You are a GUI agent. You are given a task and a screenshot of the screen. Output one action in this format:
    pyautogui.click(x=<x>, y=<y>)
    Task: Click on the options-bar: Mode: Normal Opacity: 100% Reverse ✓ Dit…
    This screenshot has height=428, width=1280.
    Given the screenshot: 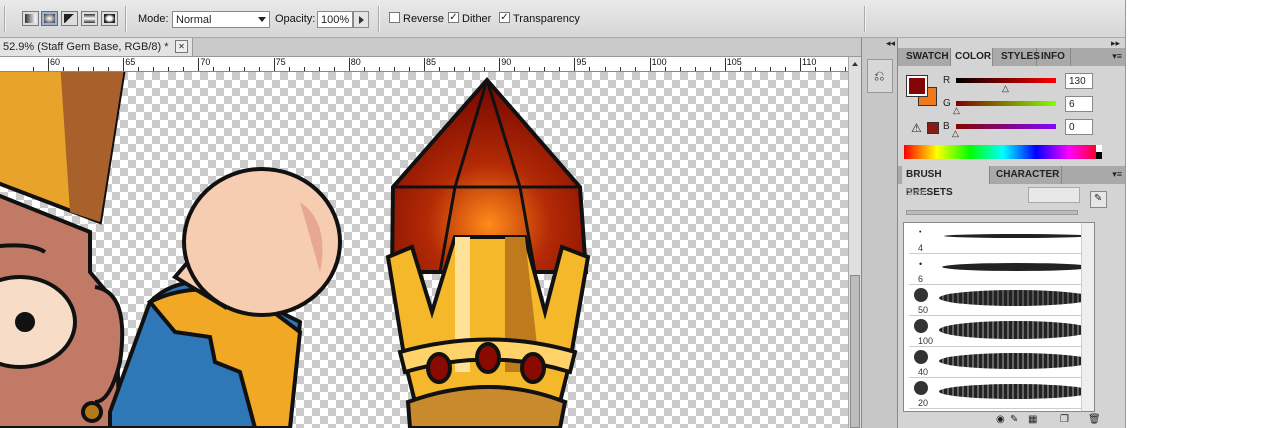 What is the action you would take?
    pyautogui.click(x=562, y=19)
    